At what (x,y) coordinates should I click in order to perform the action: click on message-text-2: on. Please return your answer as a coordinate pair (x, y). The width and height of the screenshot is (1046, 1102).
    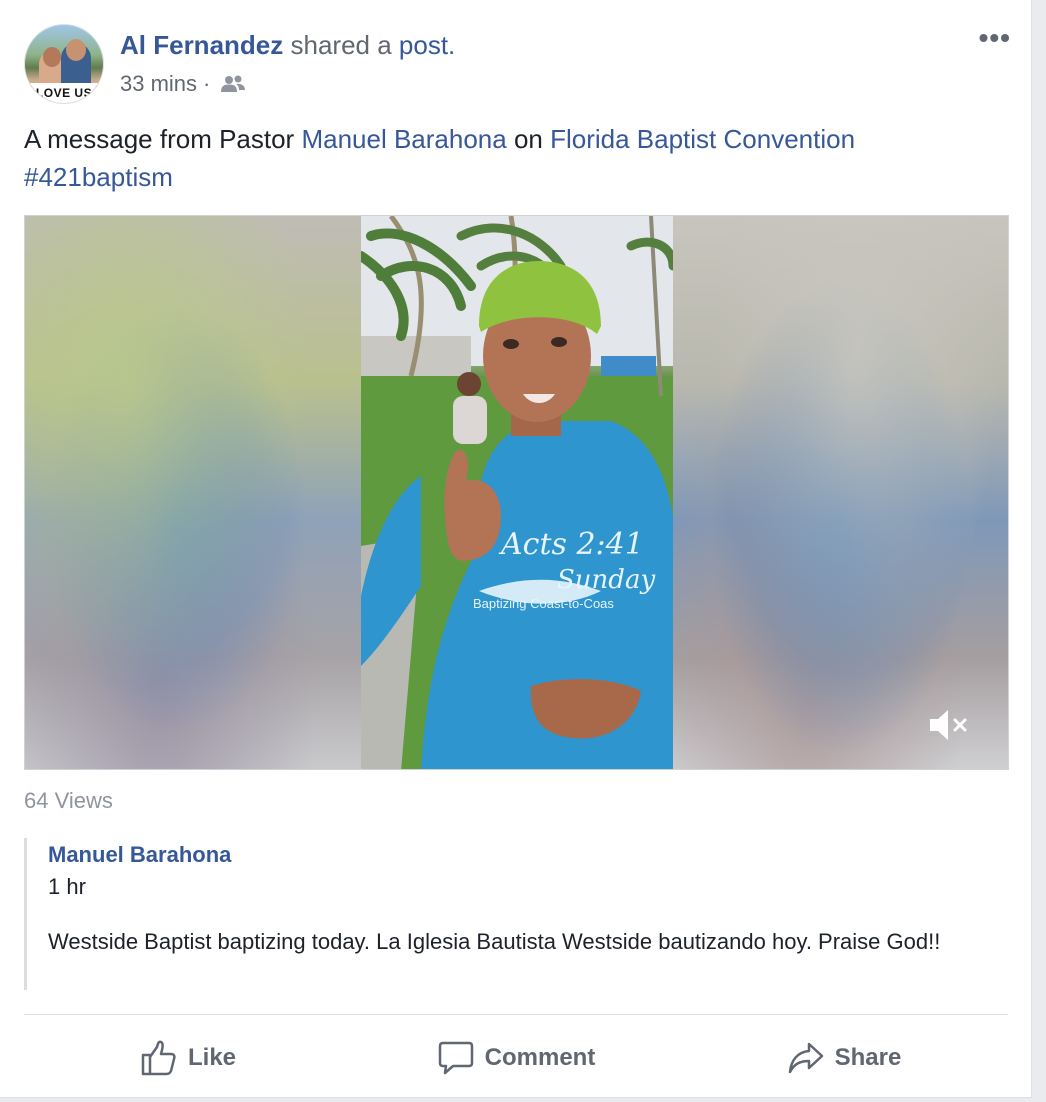
    Looking at the image, I should click on (528, 139).